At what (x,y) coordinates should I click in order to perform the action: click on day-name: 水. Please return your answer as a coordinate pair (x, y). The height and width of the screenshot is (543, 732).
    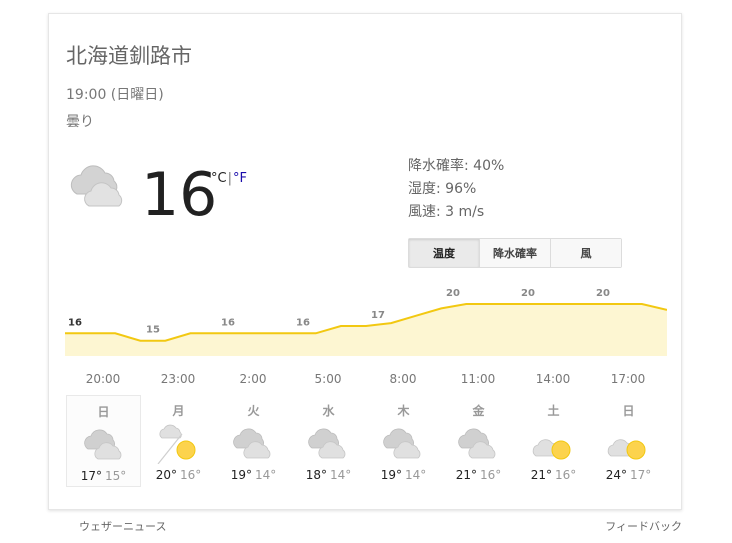
    Looking at the image, I should click on (328, 411).